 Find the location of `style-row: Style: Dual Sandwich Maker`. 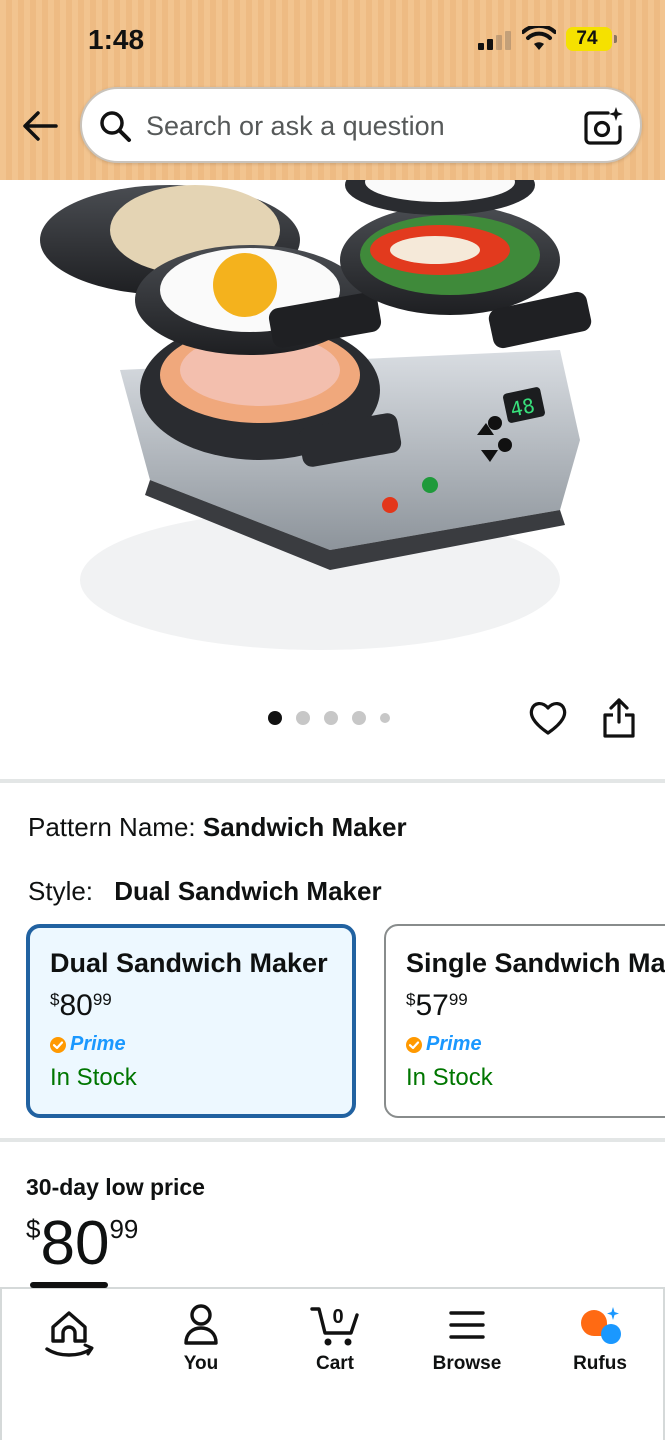

style-row: Style: Dual Sandwich Maker is located at coordinates (205, 891).